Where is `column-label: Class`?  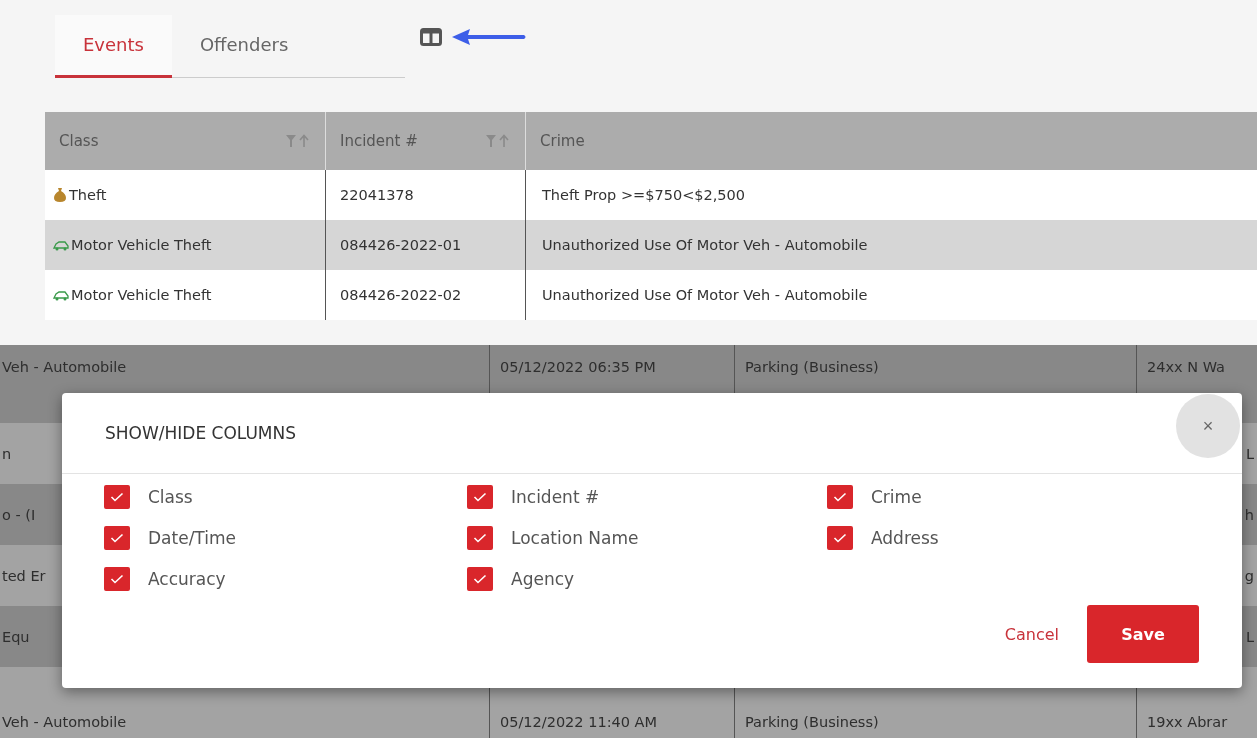
column-label: Class is located at coordinates (79, 141).